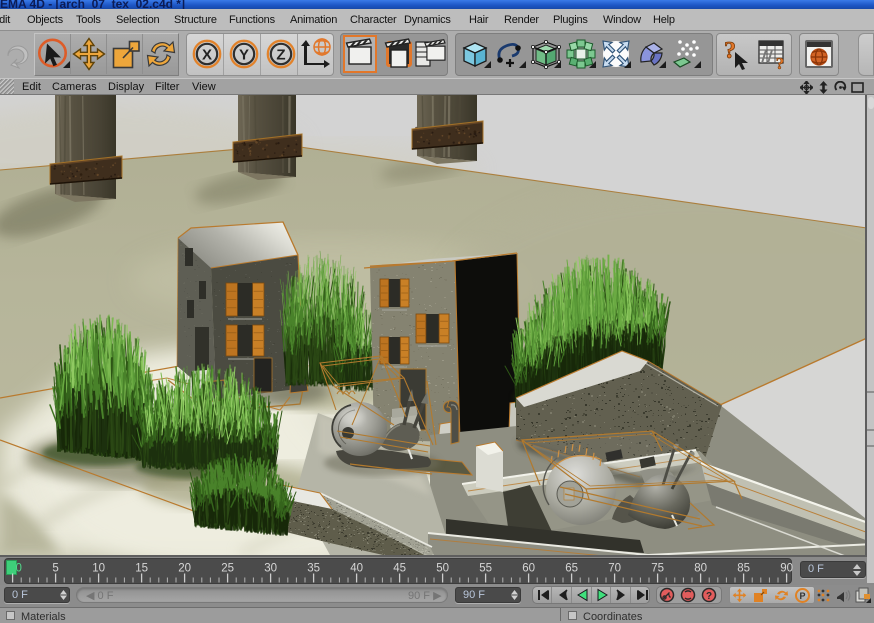  I want to click on svg-text: 20, so click(184, 569).